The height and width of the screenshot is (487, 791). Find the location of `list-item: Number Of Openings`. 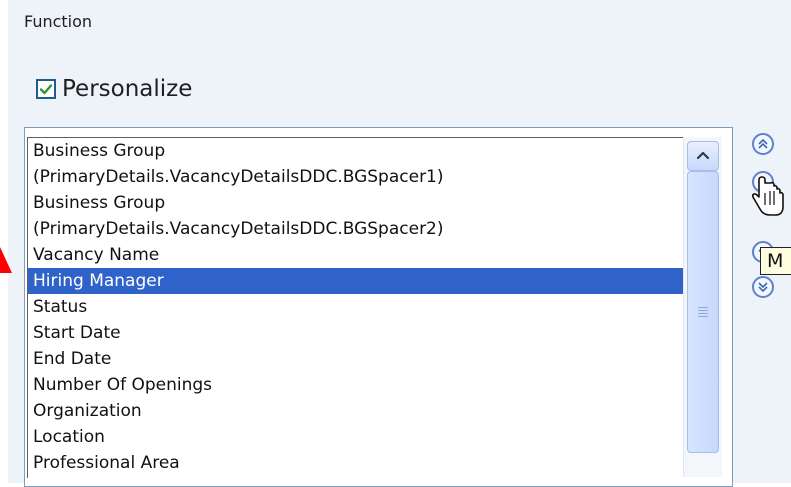

list-item: Number Of Openings is located at coordinates (356, 385).